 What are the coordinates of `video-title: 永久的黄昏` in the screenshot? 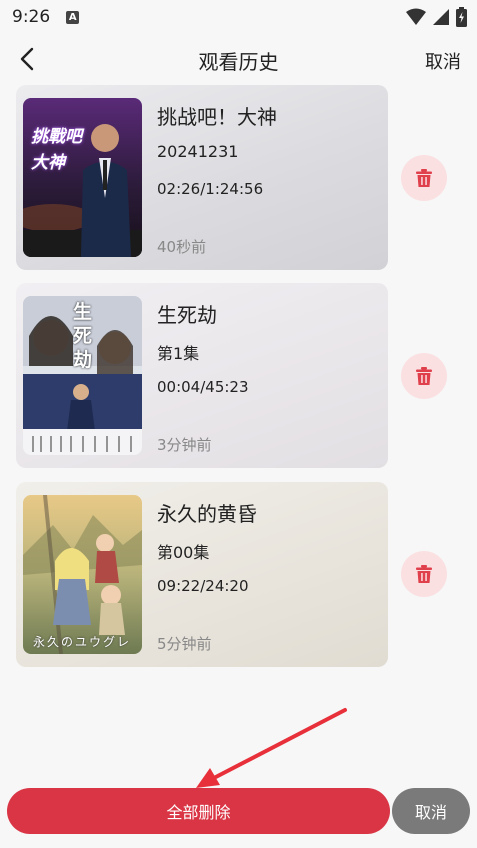 It's located at (207, 514).